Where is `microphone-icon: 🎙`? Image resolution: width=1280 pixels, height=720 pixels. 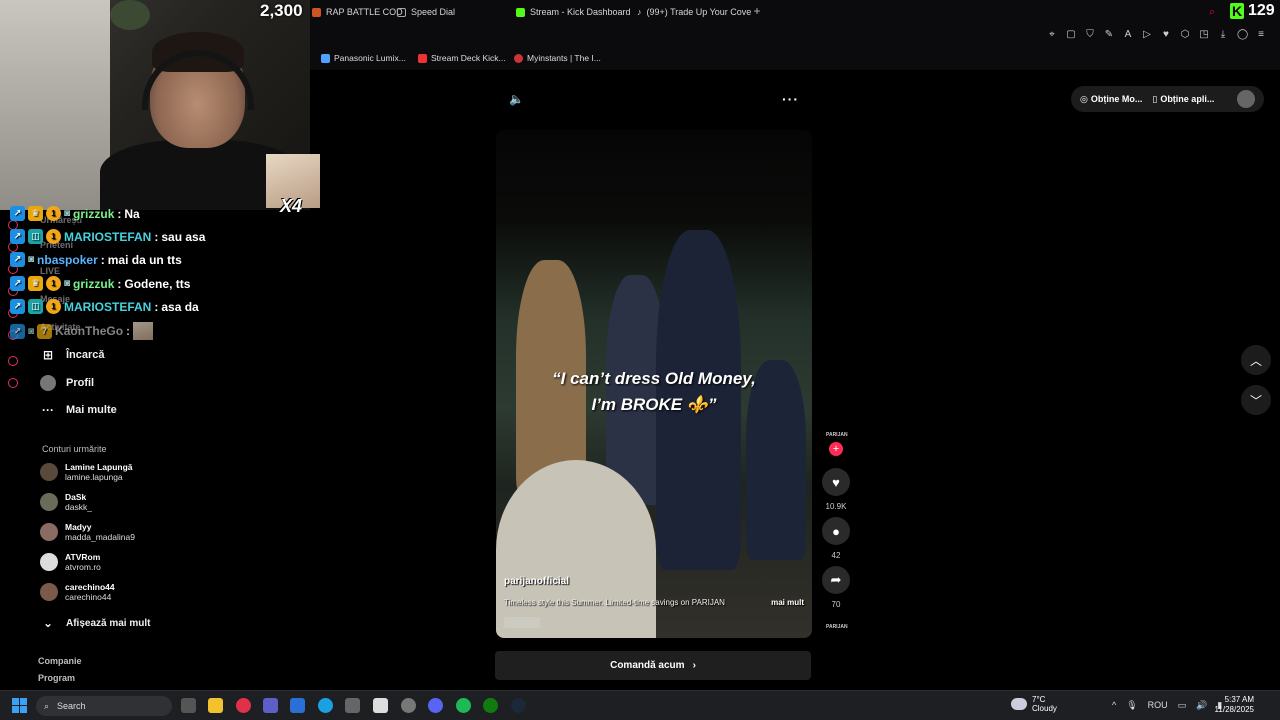
microphone-icon: 🎙 is located at coordinates (1131, 705).